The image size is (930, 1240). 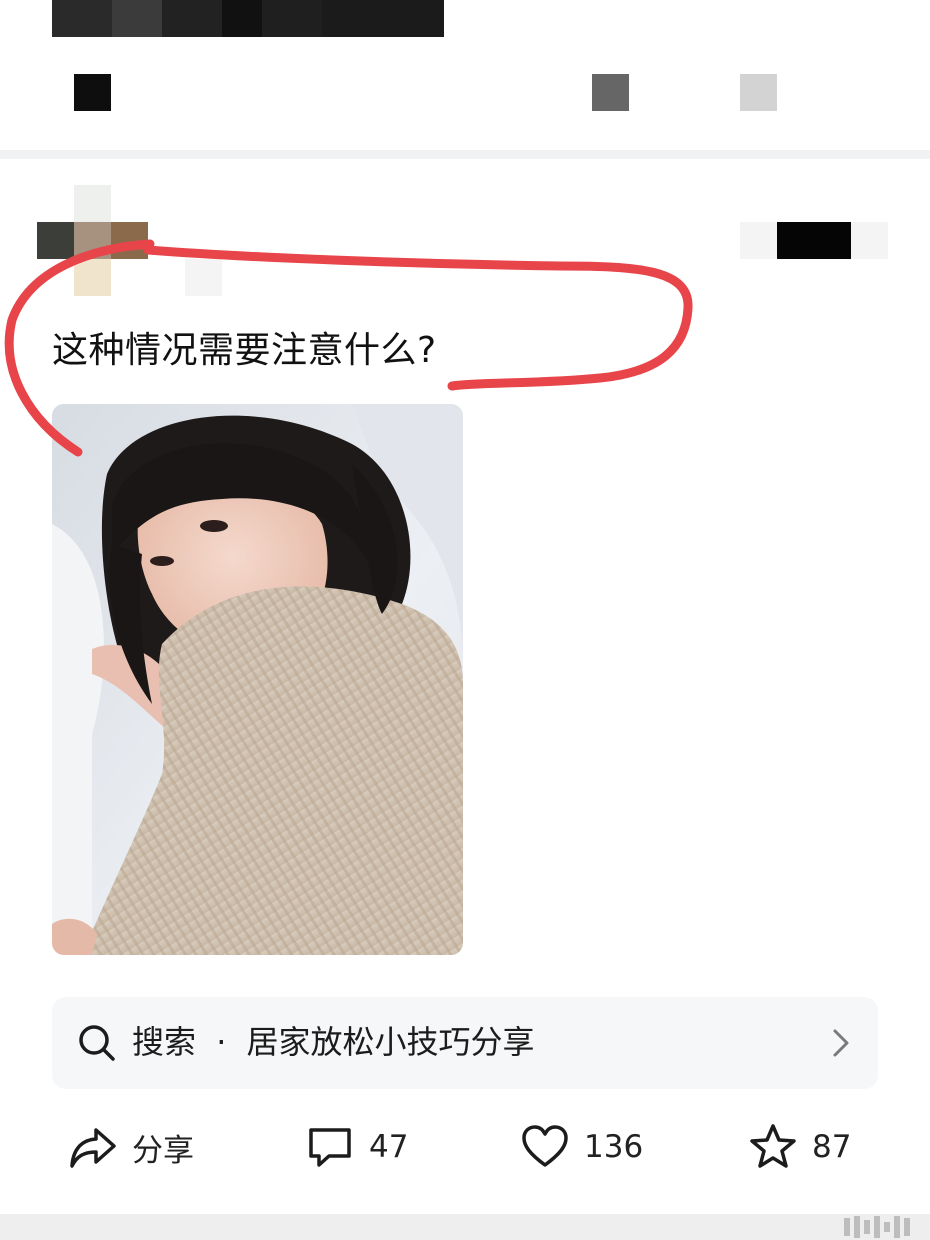 I want to click on search-label: 搜索, so click(x=164, y=1042).